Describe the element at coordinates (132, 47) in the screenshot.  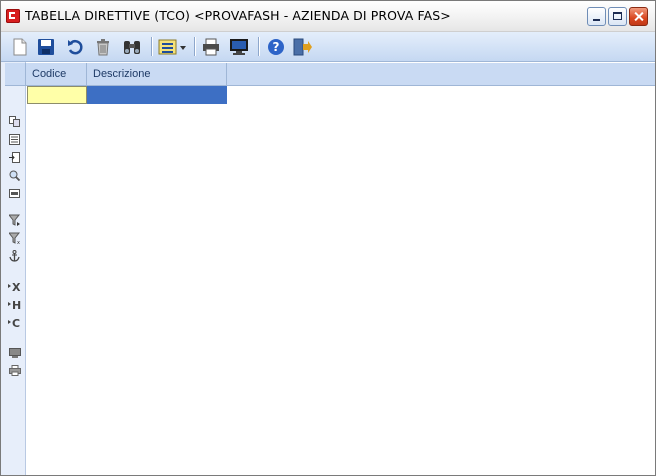
I see `find-icon` at that location.